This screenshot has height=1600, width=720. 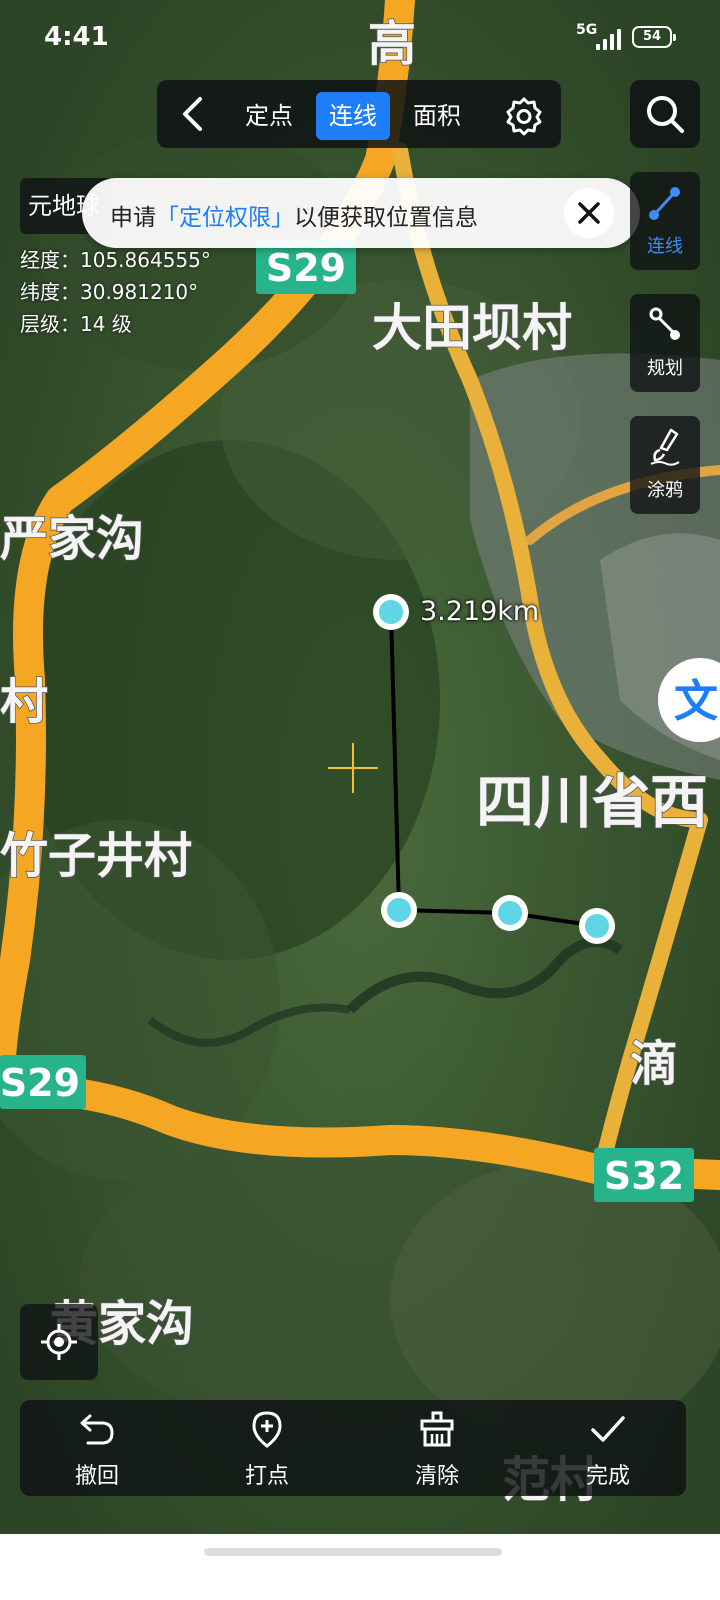 What do you see at coordinates (353, 116) in the screenshot?
I see `tab-line: 连线` at bounding box center [353, 116].